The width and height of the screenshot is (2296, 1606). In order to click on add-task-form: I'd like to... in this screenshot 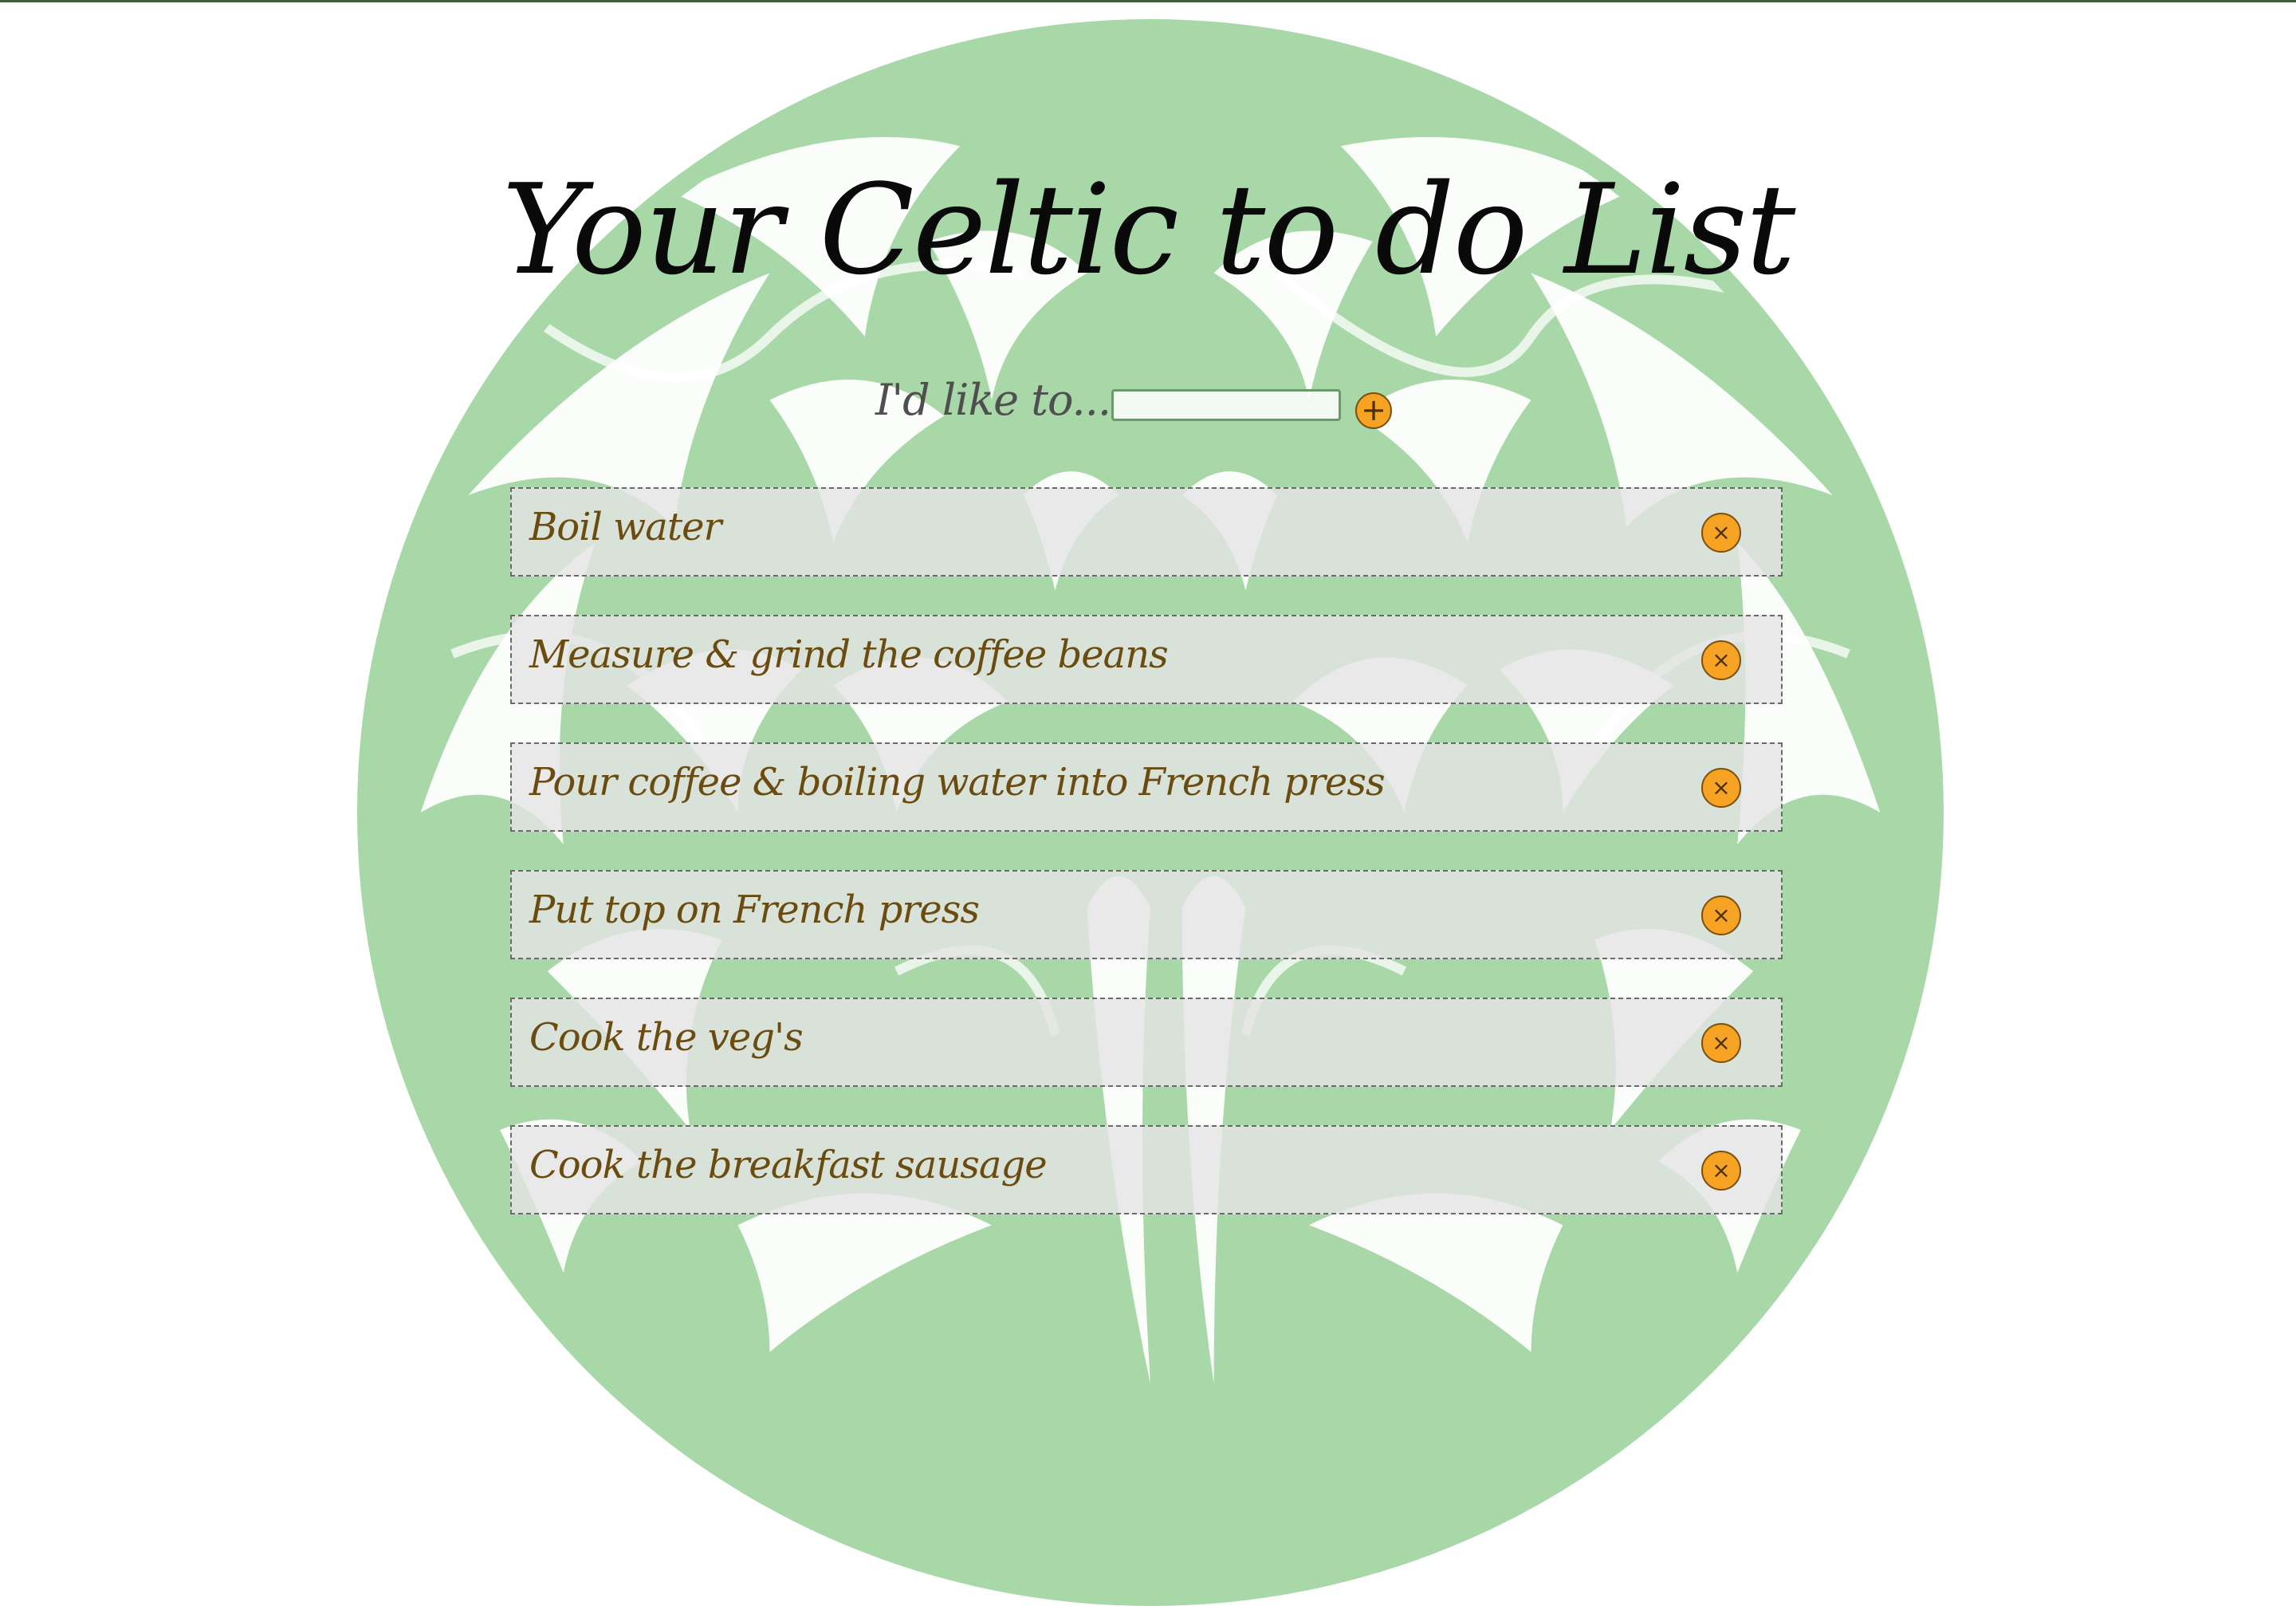, I will do `click(1148, 400)`.